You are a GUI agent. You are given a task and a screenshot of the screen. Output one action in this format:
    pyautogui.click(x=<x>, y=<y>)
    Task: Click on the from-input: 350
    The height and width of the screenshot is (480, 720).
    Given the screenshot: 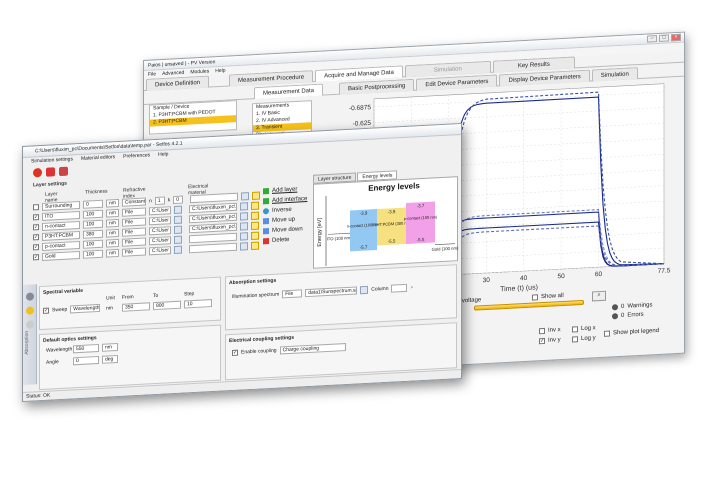 What is the action you would take?
    pyautogui.click(x=136, y=307)
    